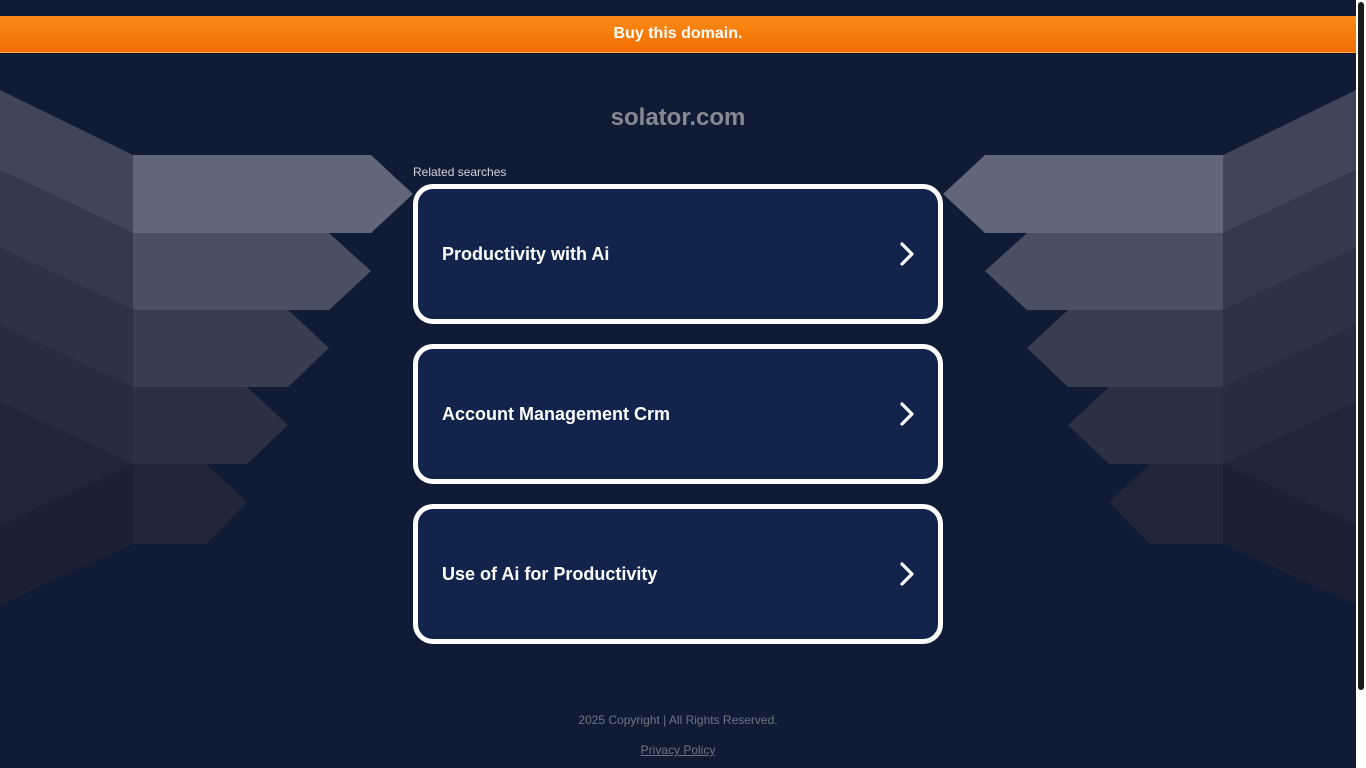  I want to click on vertical-scrollbar, so click(1361, 384).